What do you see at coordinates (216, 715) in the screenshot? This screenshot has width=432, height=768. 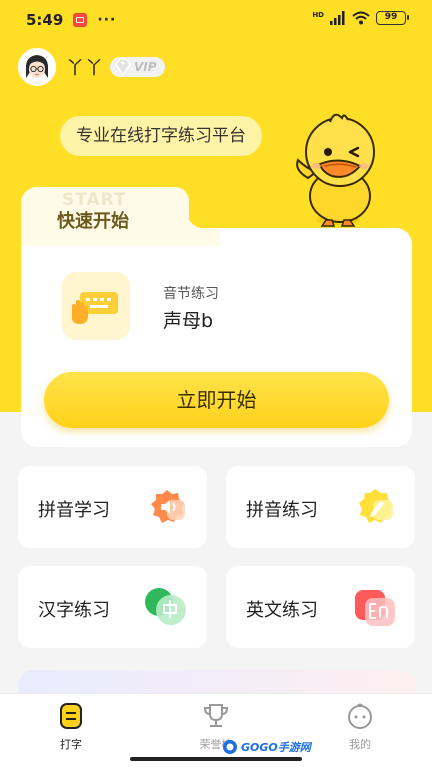 I see `trophy-icon` at bounding box center [216, 715].